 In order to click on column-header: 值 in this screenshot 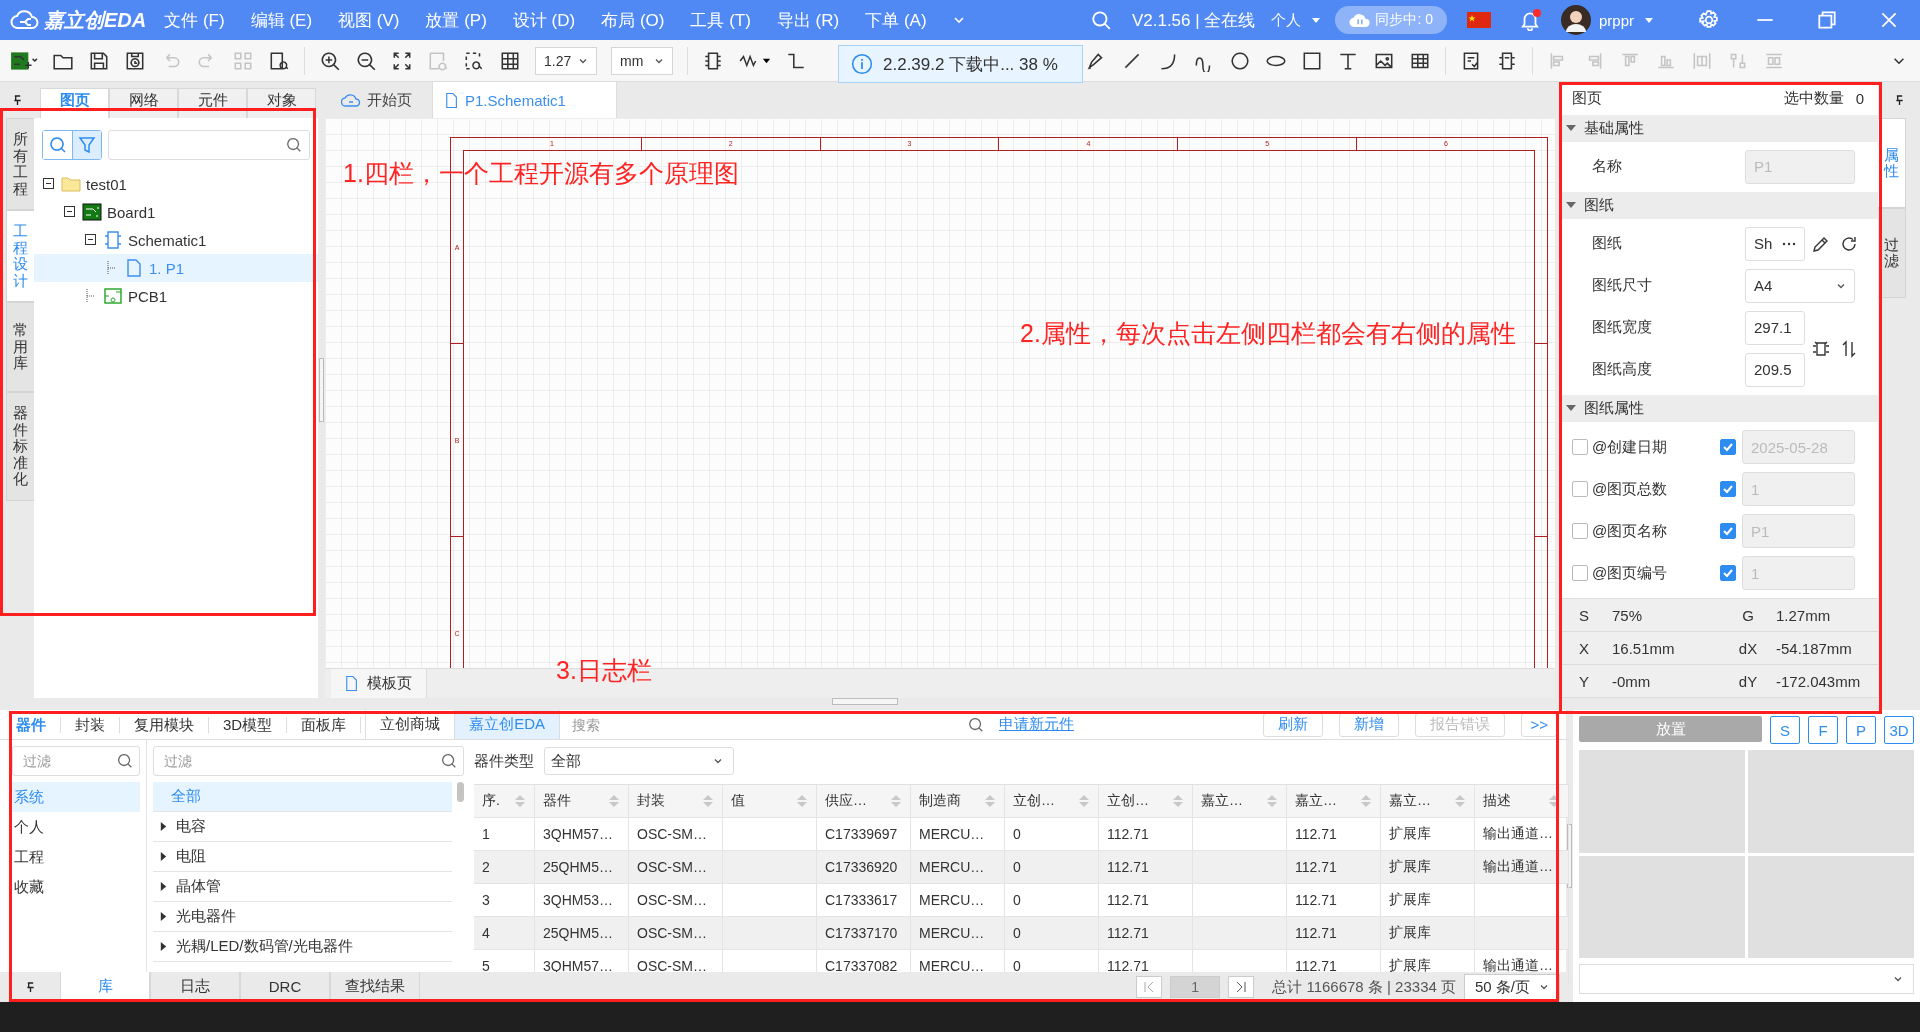, I will do `click(770, 801)`.